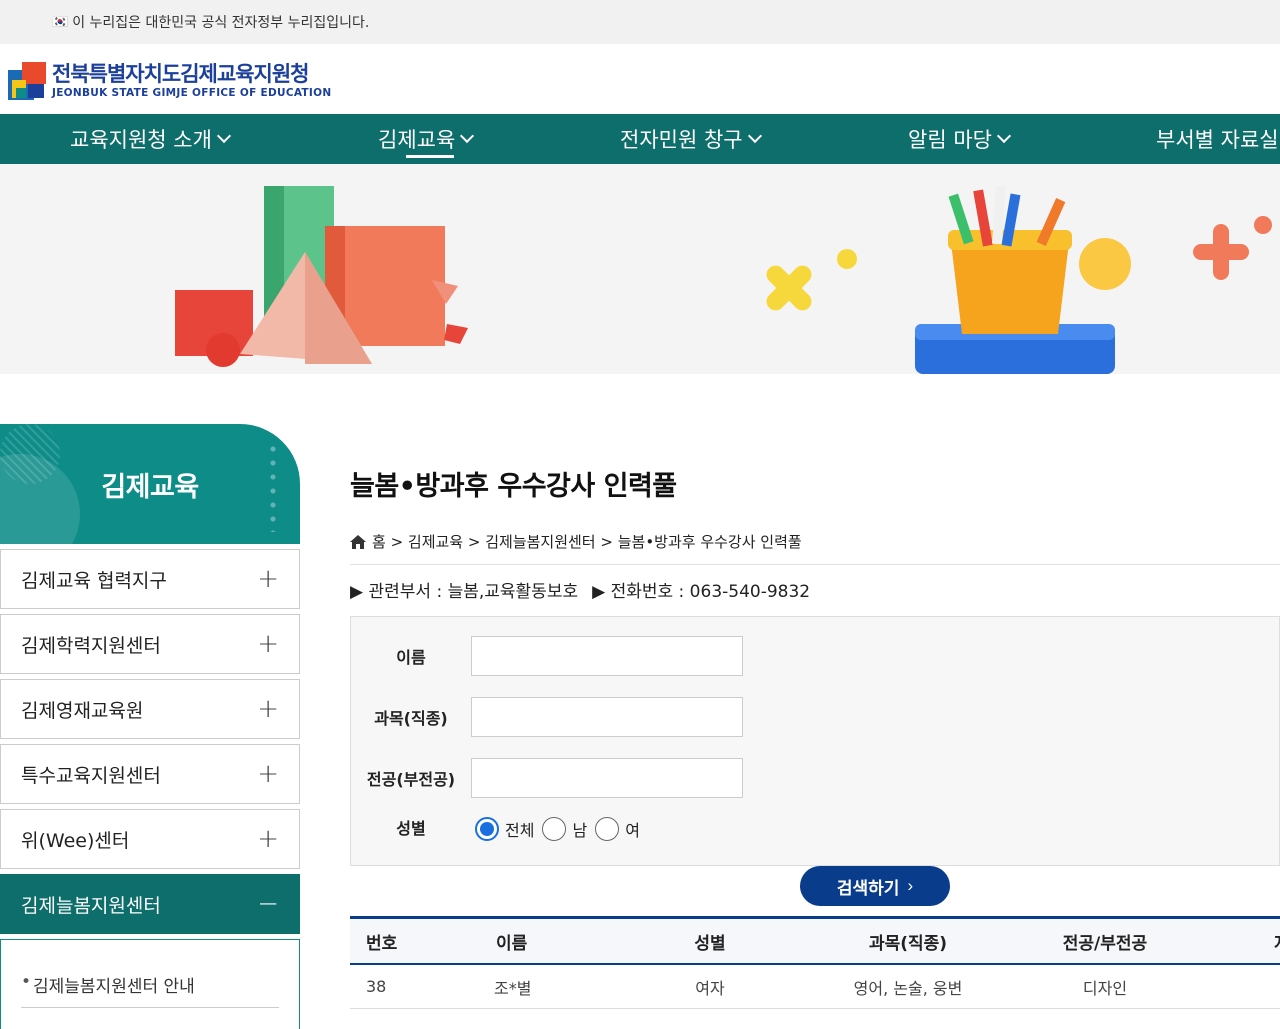  I want to click on gender-row: 성별 전체 남 여, so click(499, 829).